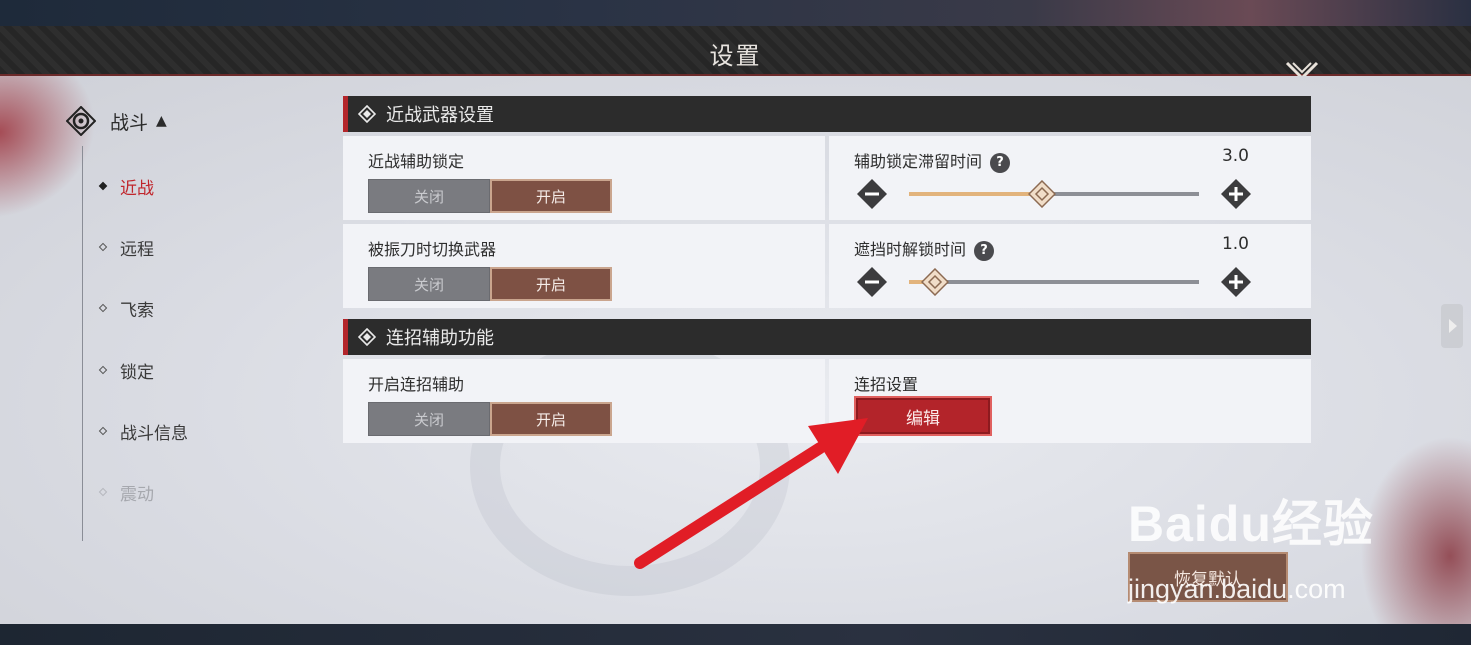 This screenshot has height=645, width=1471. I want to click on combat-gear-icon, so click(81, 121).